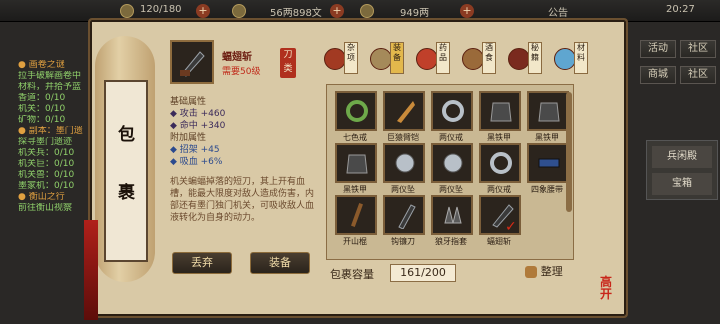 The height and width of the screenshot is (324, 720). Describe the element at coordinates (239, 11) in the screenshot. I see `money-icon` at that location.